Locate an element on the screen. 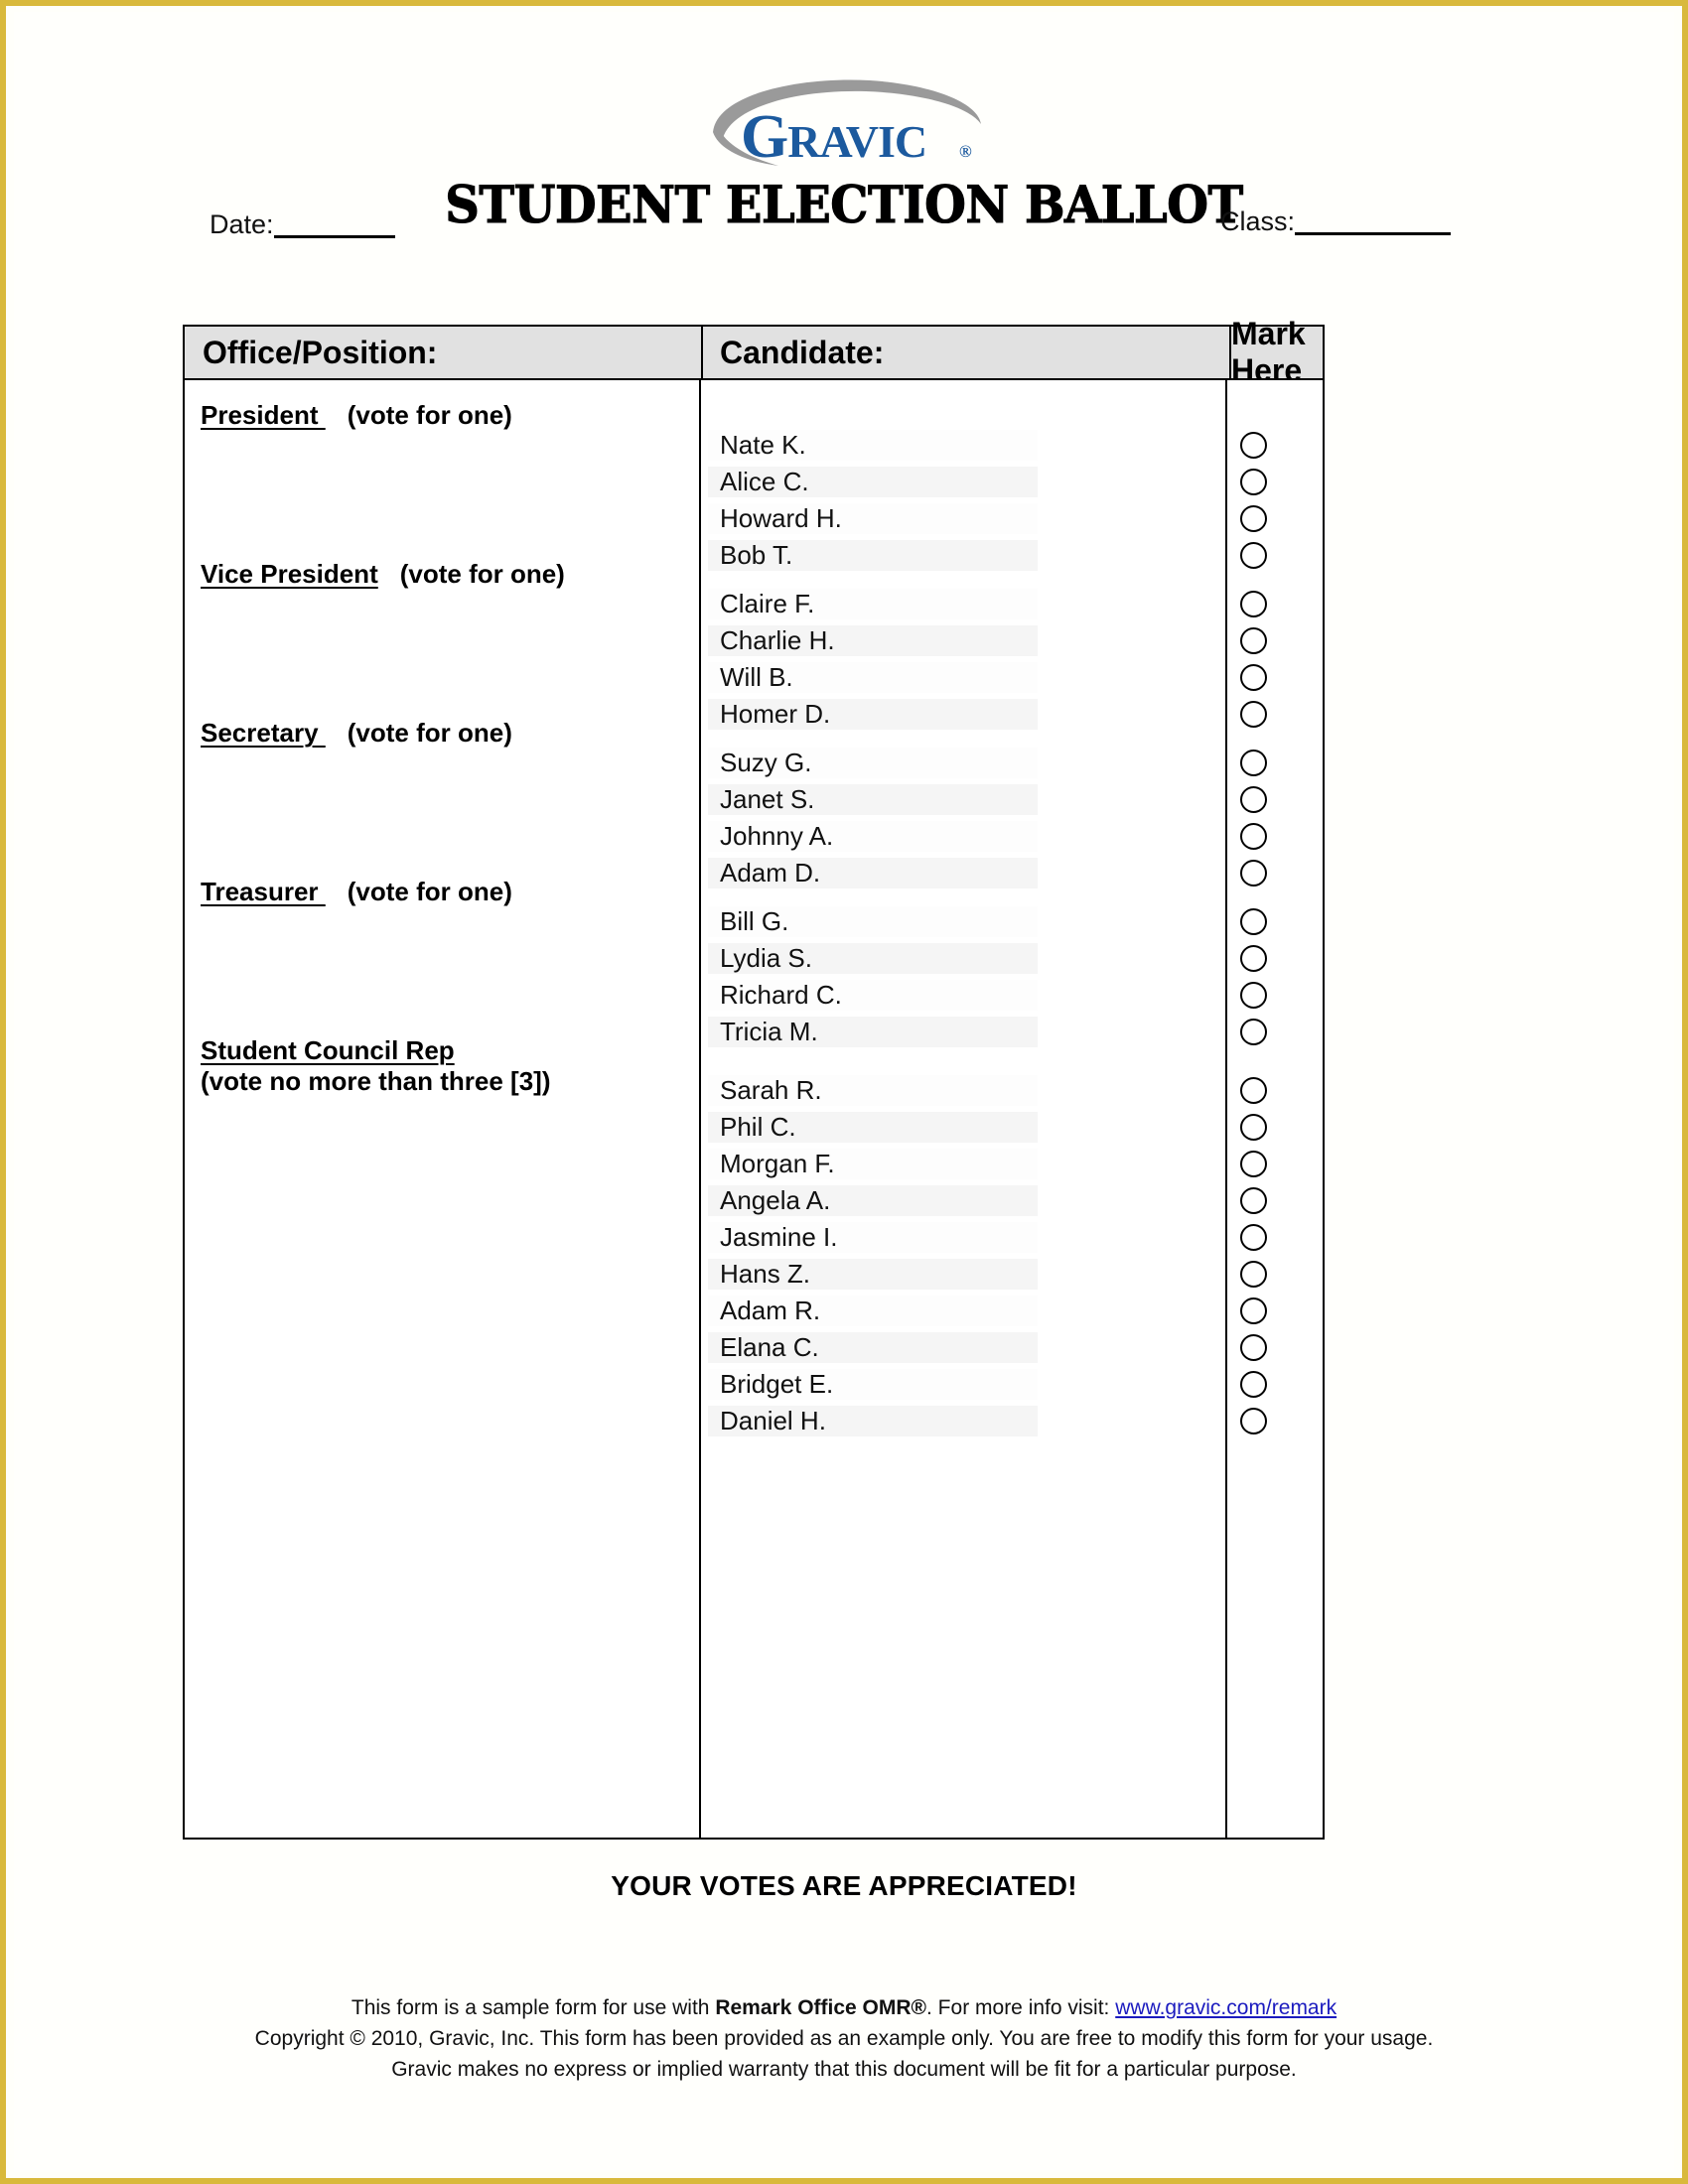 Image resolution: width=1688 pixels, height=2184 pixels. office-name: Student Council Rep is located at coordinates (328, 1050).